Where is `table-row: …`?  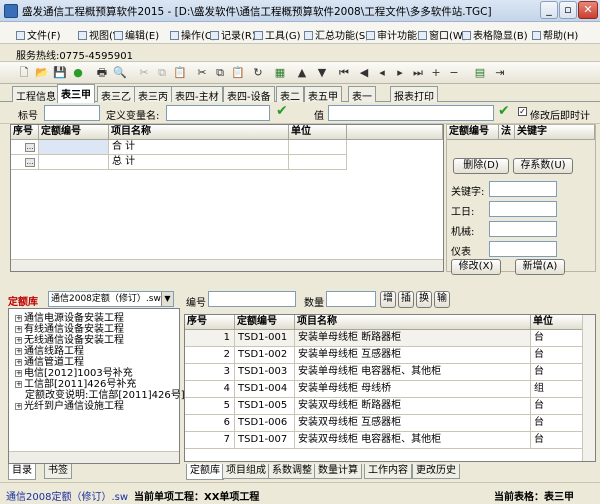 table-row: … is located at coordinates (25, 162).